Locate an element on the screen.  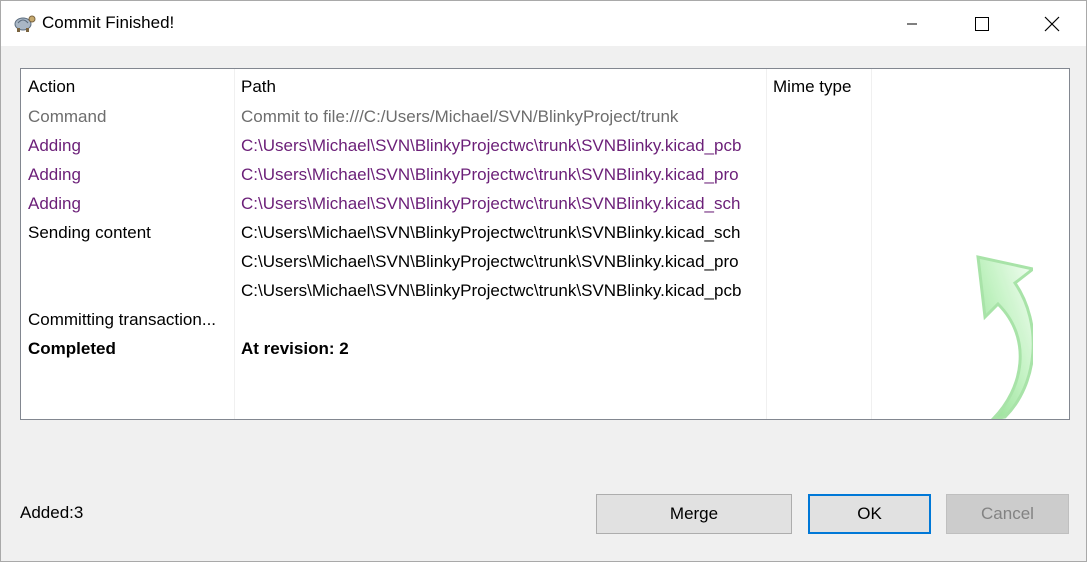
maximize-button is located at coordinates (982, 23).